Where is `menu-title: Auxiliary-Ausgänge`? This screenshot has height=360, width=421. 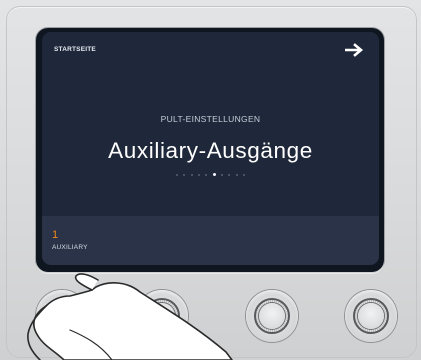
menu-title: Auxiliary-Ausgänge is located at coordinates (210, 150).